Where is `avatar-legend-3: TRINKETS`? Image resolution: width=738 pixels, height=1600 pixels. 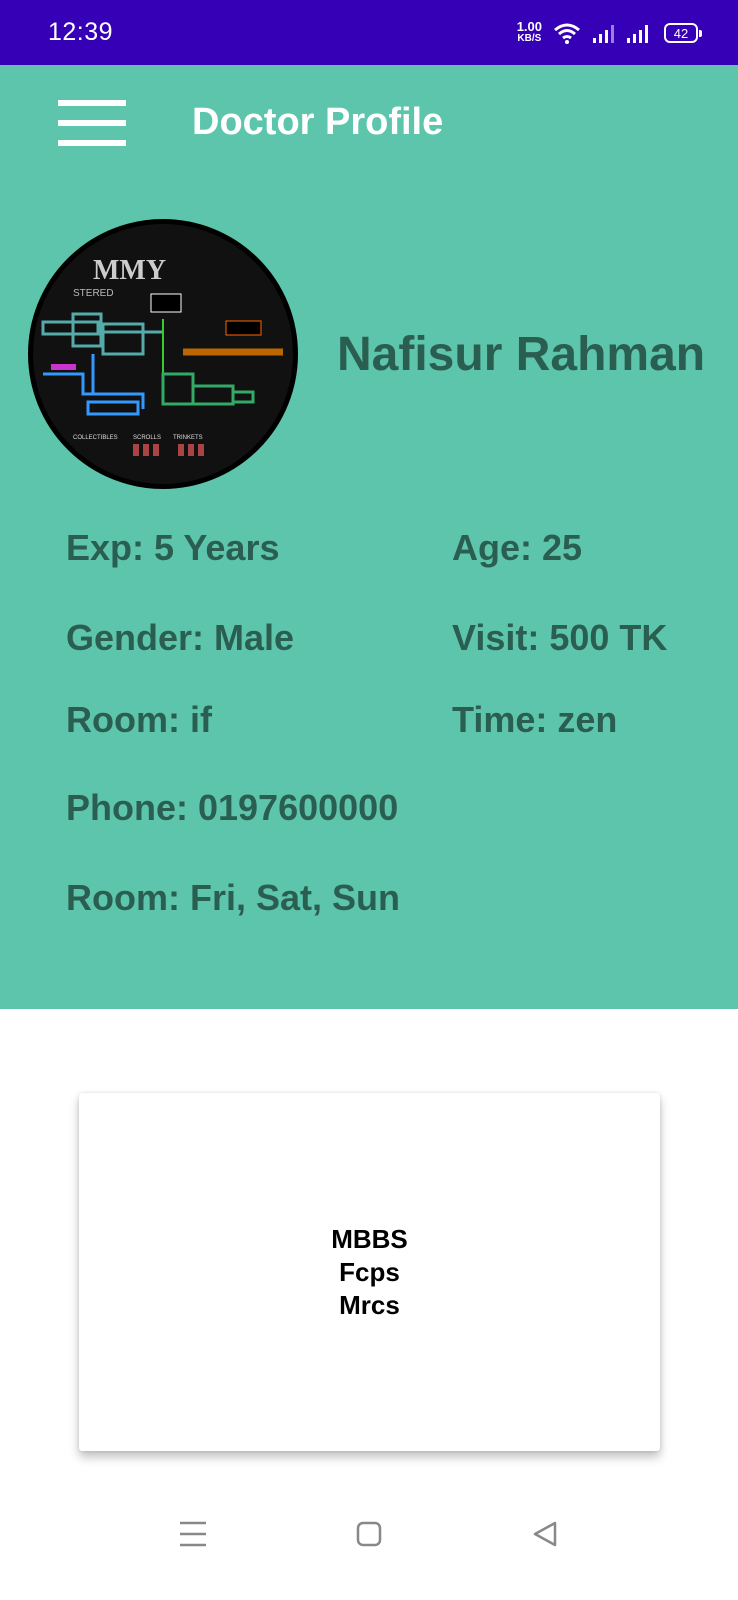
avatar-legend-3: TRINKETS is located at coordinates (188, 438).